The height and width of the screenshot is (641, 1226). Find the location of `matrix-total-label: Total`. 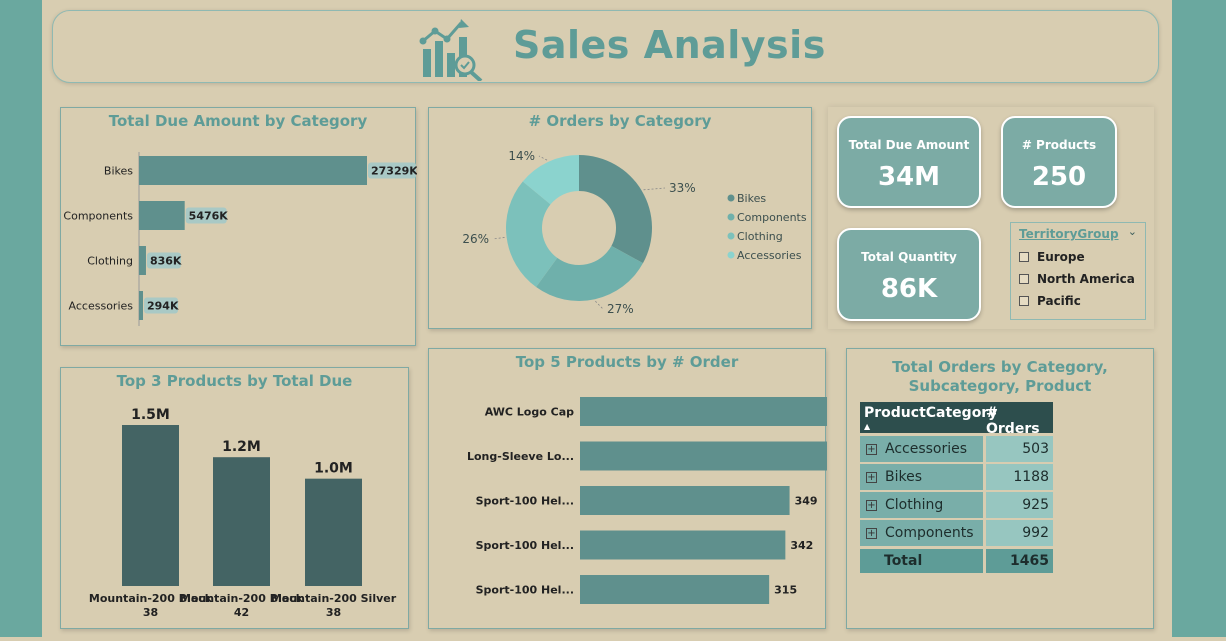

matrix-total-label: Total is located at coordinates (921, 561).